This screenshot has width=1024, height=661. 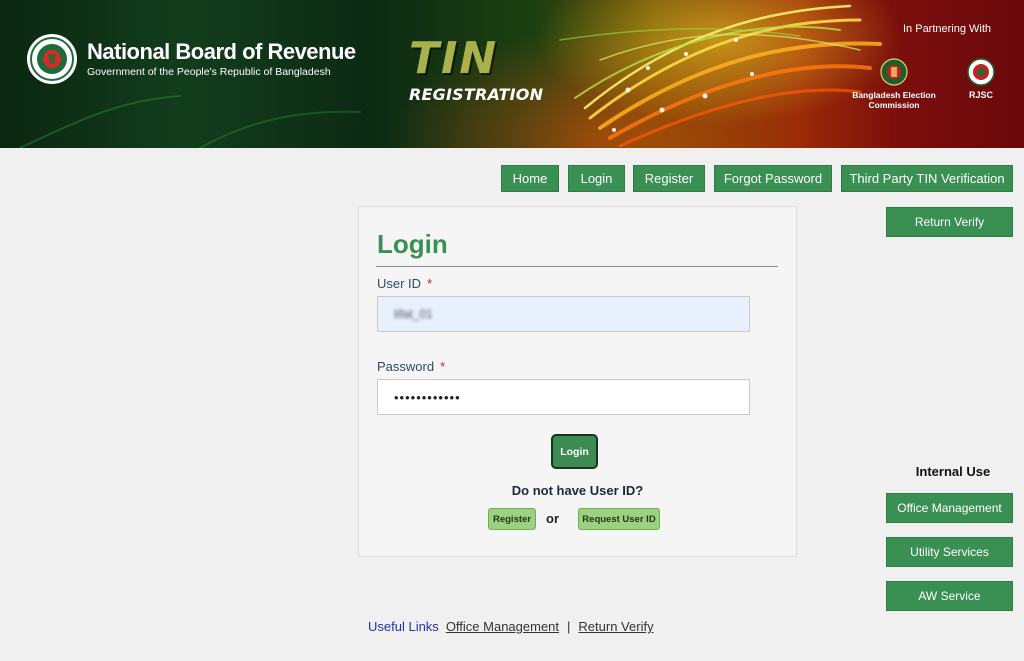 I want to click on password-value: ••••••••••••, so click(x=427, y=397).